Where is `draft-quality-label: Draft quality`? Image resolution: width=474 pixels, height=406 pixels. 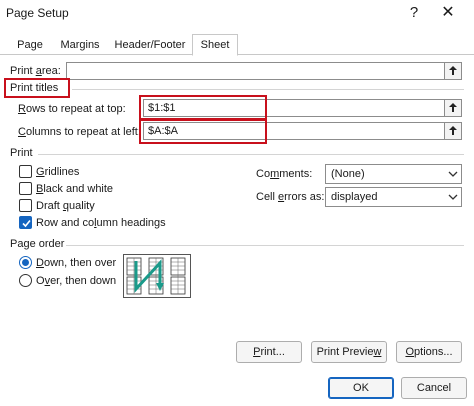
draft-quality-label: Draft quality is located at coordinates (65, 206).